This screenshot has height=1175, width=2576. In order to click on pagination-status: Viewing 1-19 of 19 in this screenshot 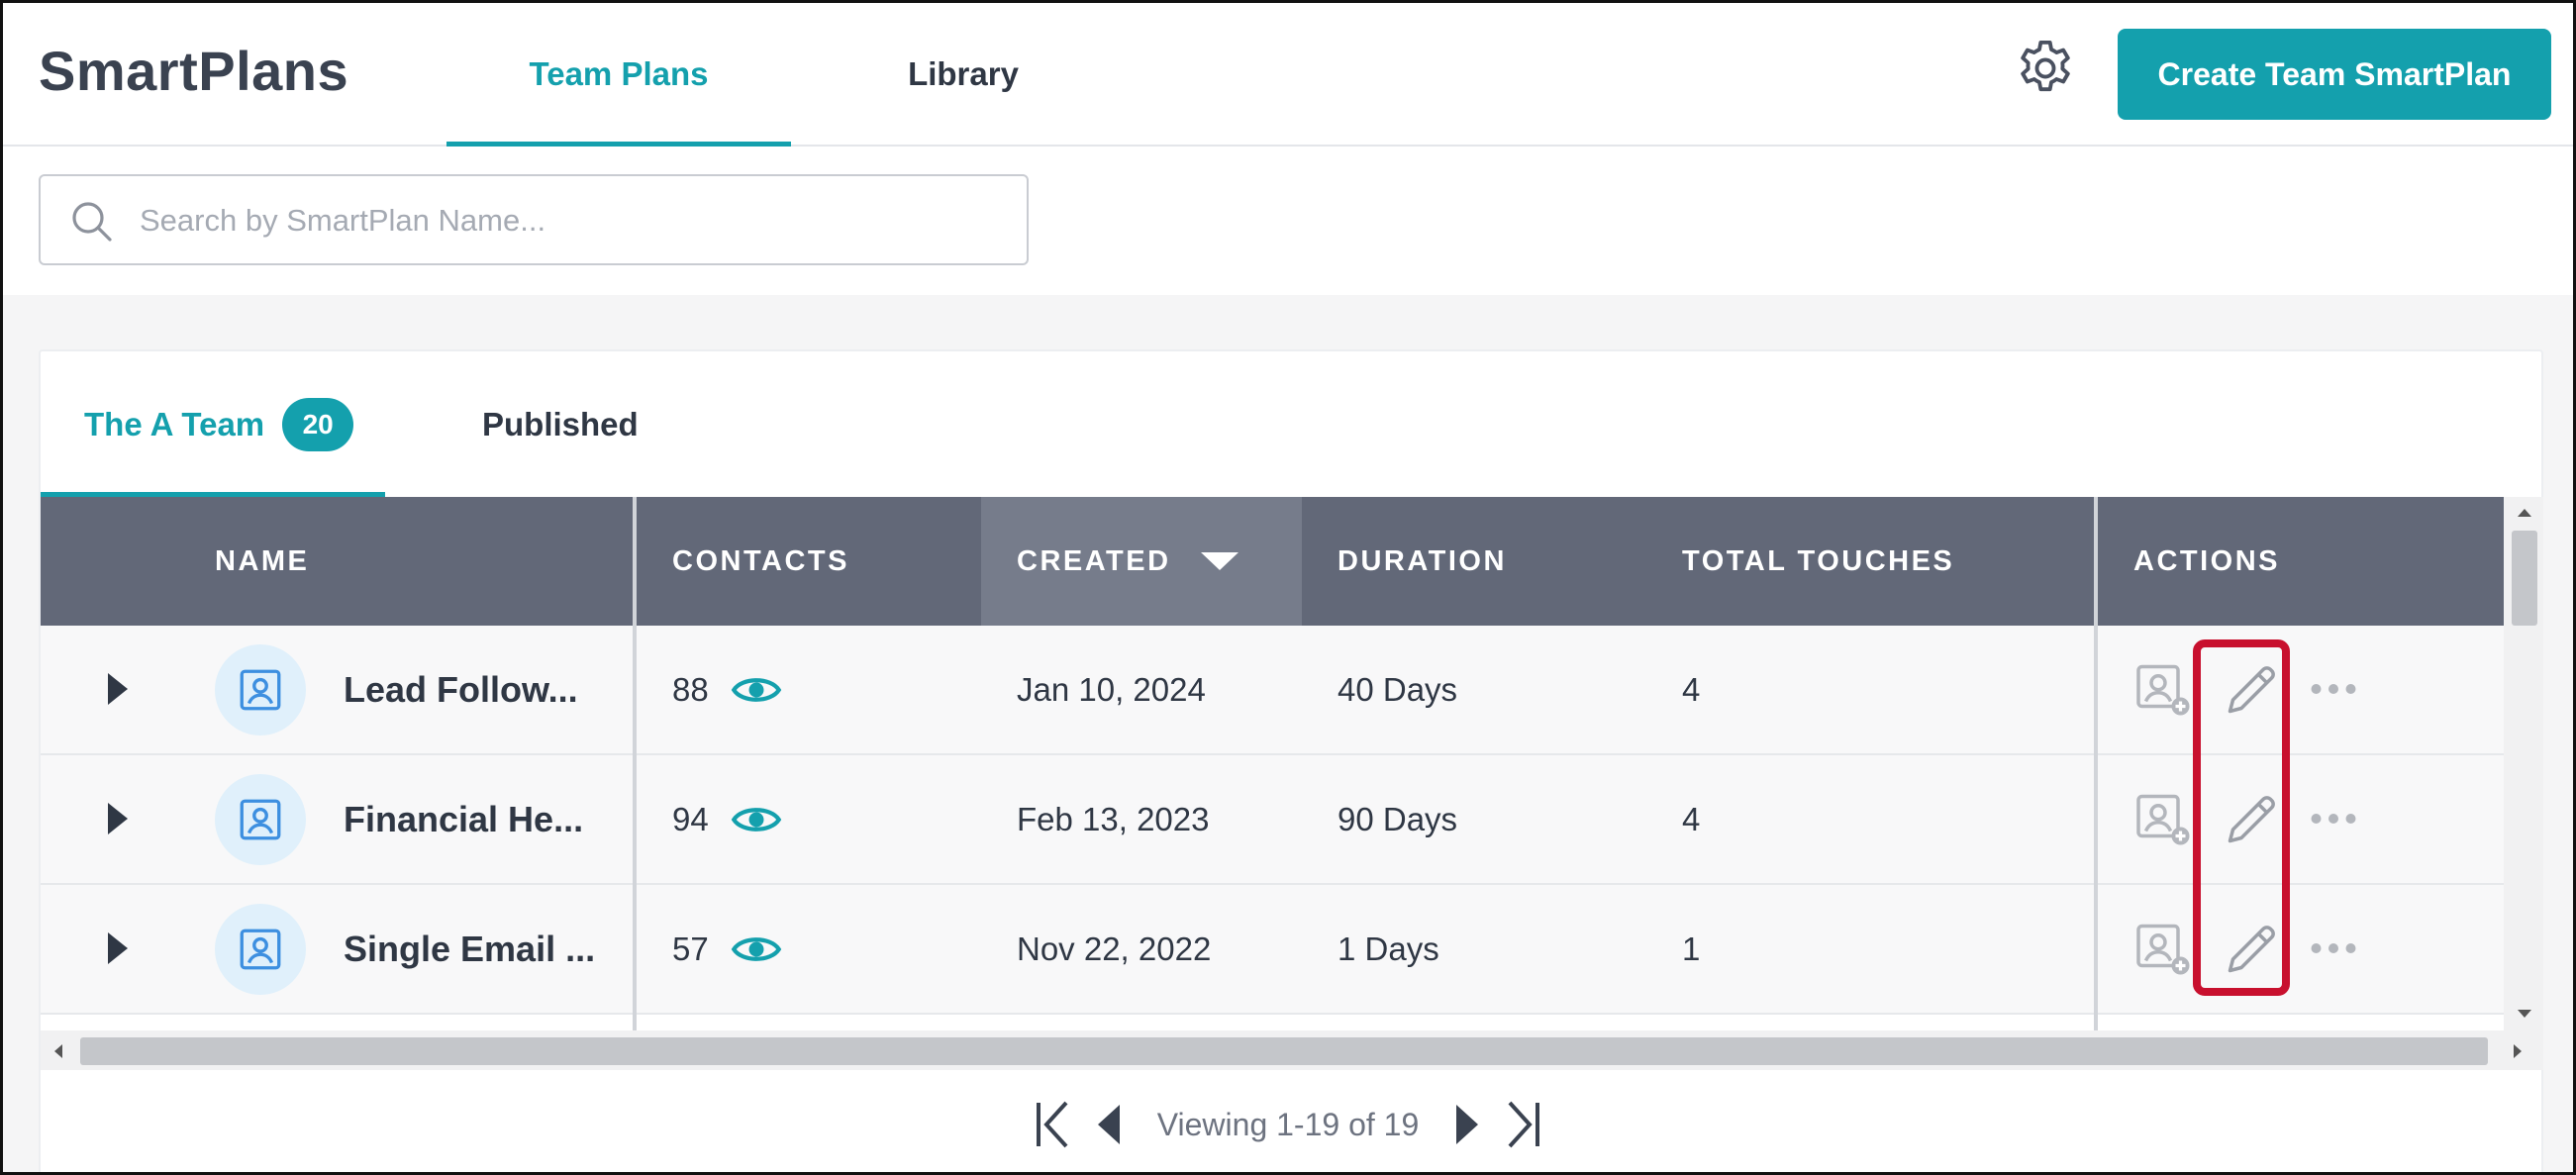, I will do `click(1288, 1124)`.